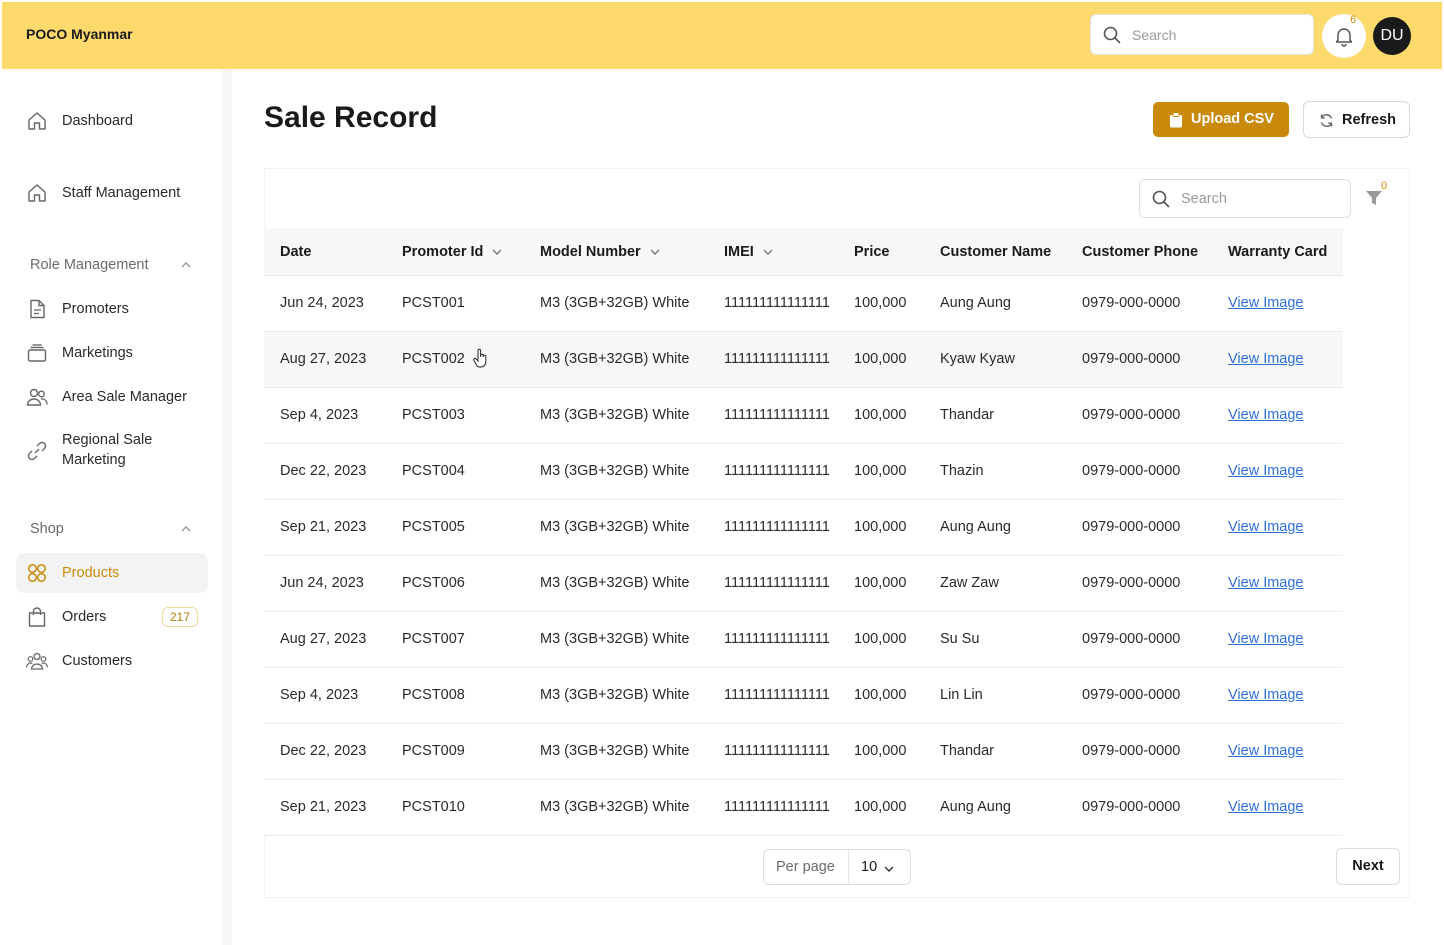  I want to click on column-header-customer-phone: Customer Phone, so click(1140, 252).